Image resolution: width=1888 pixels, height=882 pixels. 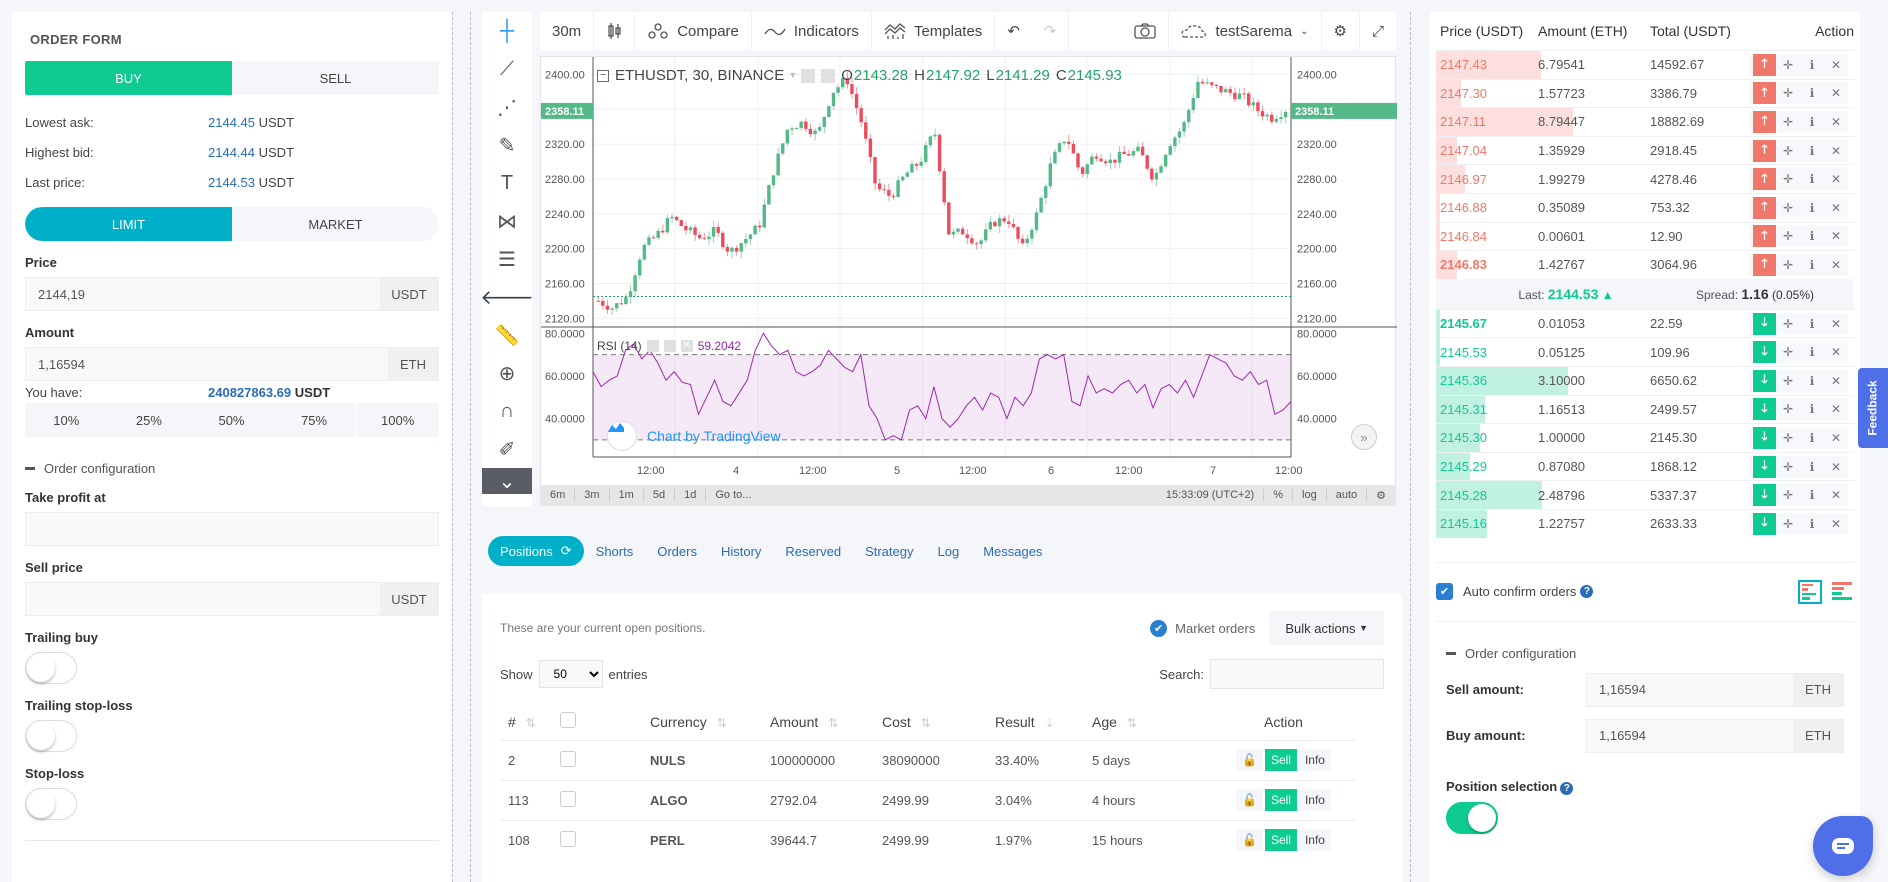 What do you see at coordinates (1043, 722) in the screenshot?
I see `col-result: Result ⇣` at bounding box center [1043, 722].